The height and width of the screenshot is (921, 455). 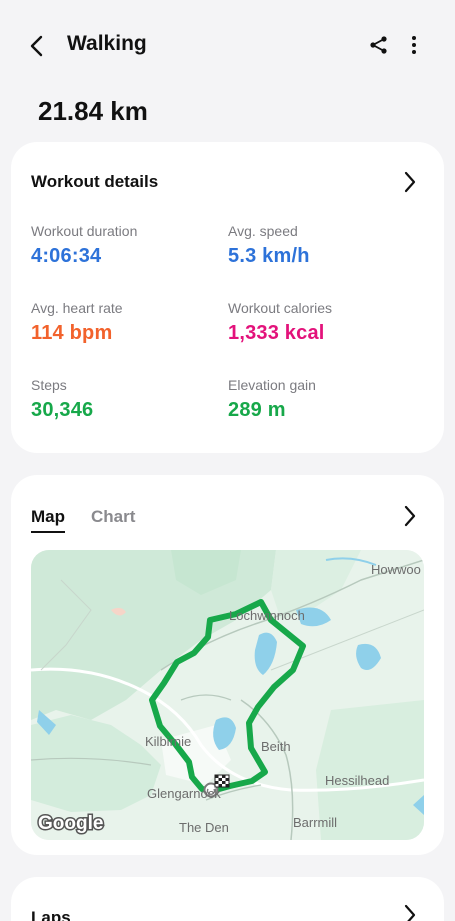 I want to click on workout-details-open-button, so click(x=410, y=182).